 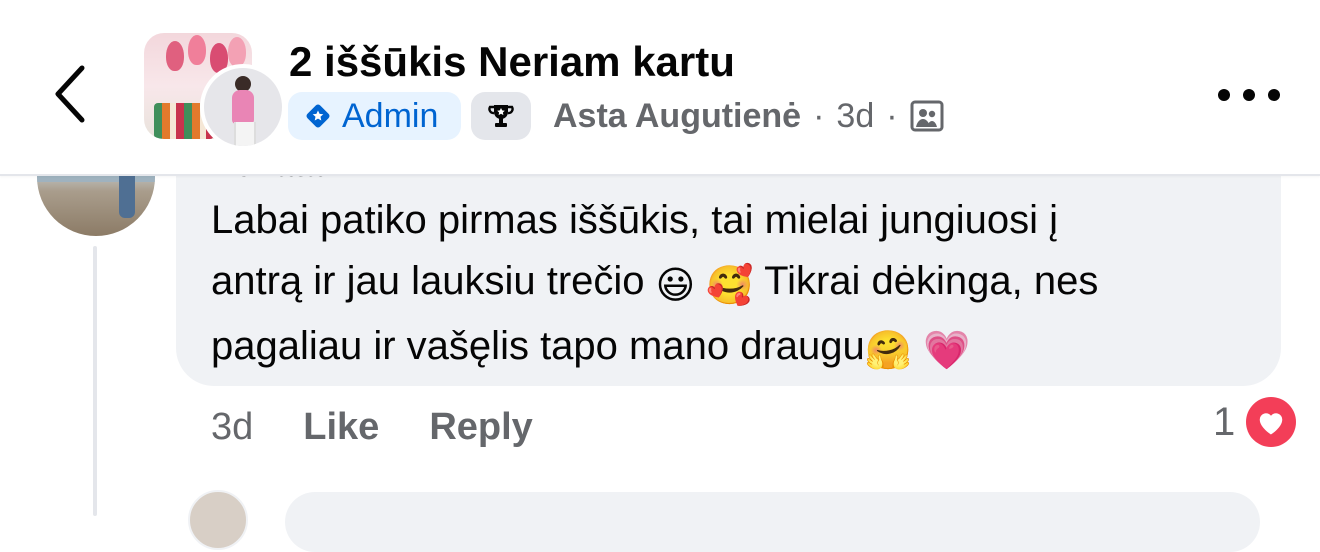 I want to click on group-title: 2 iššūkis Neriam kartu, so click(x=512, y=62).